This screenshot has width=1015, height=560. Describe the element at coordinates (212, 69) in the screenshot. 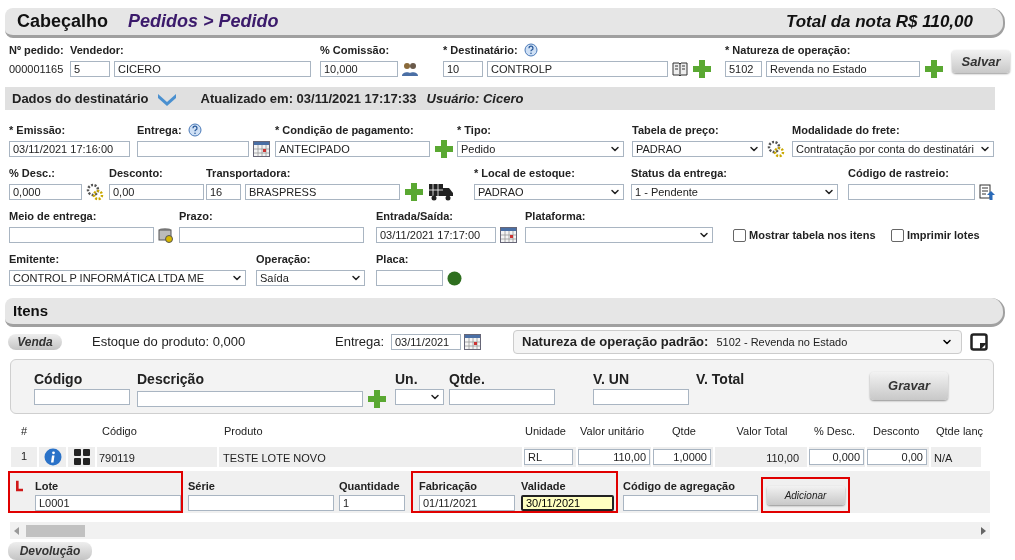

I see `input-field: CICERO` at that location.